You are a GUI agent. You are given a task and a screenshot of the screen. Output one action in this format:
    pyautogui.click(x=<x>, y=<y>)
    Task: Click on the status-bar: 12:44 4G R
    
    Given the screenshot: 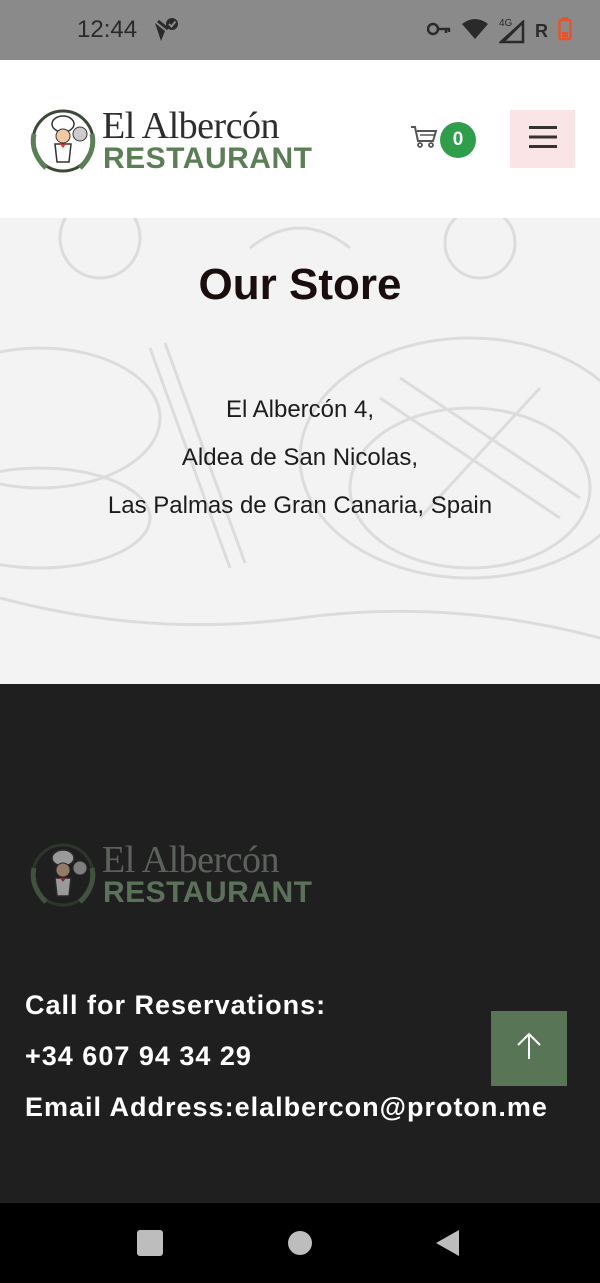 What is the action you would take?
    pyautogui.click(x=300, y=30)
    